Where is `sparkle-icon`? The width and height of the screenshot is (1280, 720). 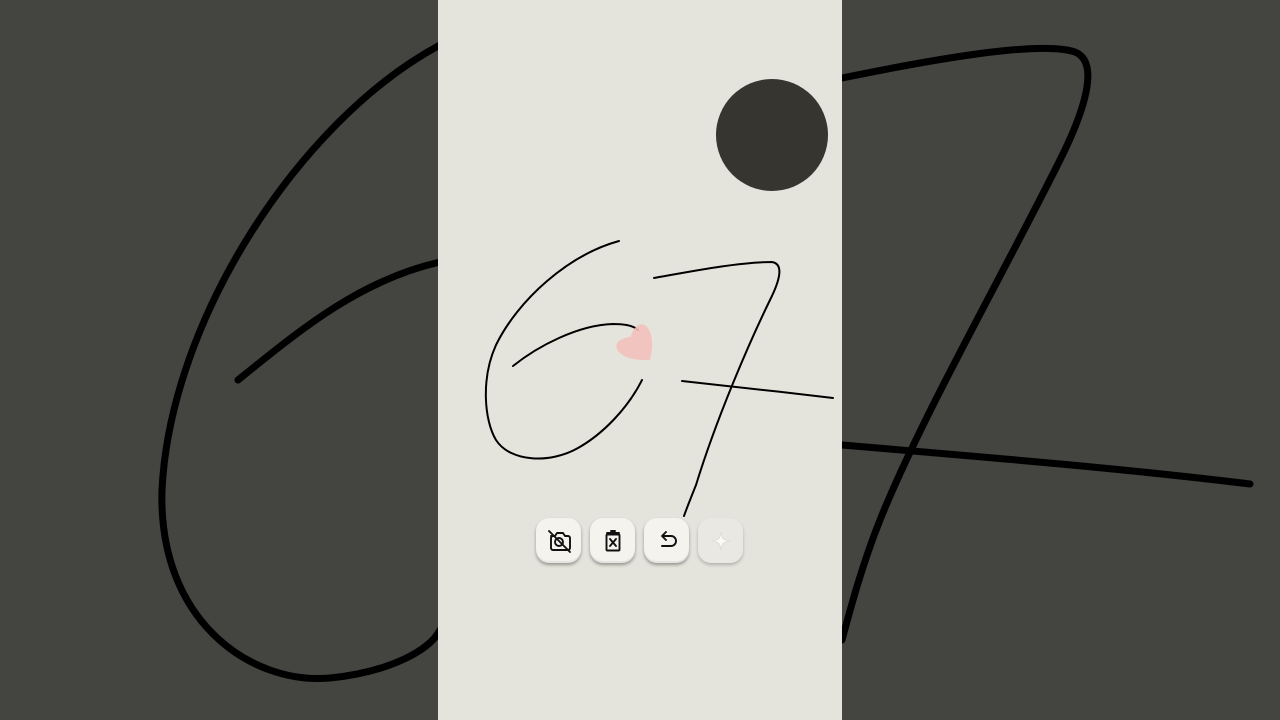
sparkle-icon is located at coordinates (720, 540).